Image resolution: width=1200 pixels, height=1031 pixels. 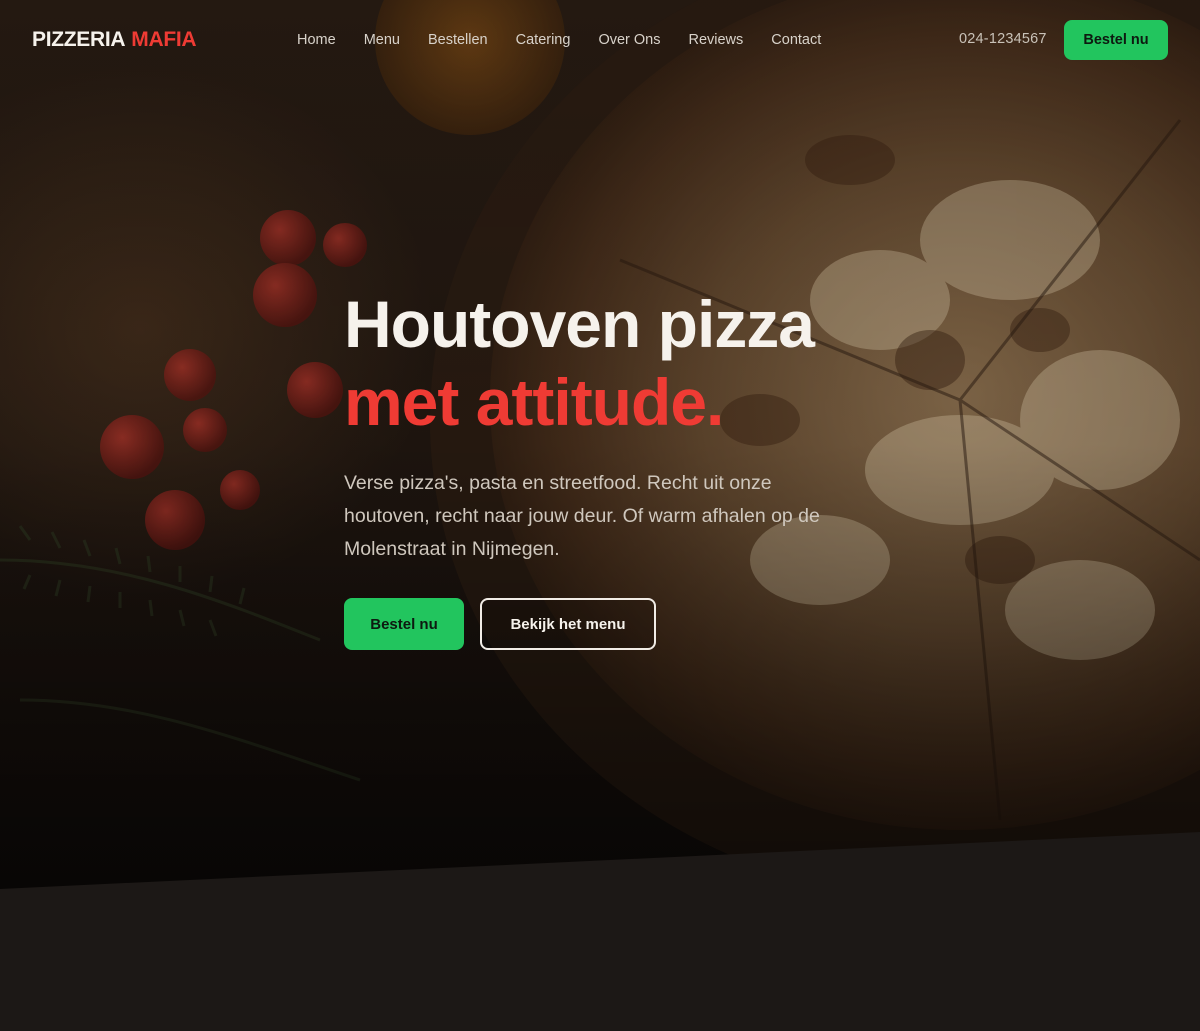 What do you see at coordinates (715, 40) in the screenshot?
I see `nav-link-reviews: Reviews` at bounding box center [715, 40].